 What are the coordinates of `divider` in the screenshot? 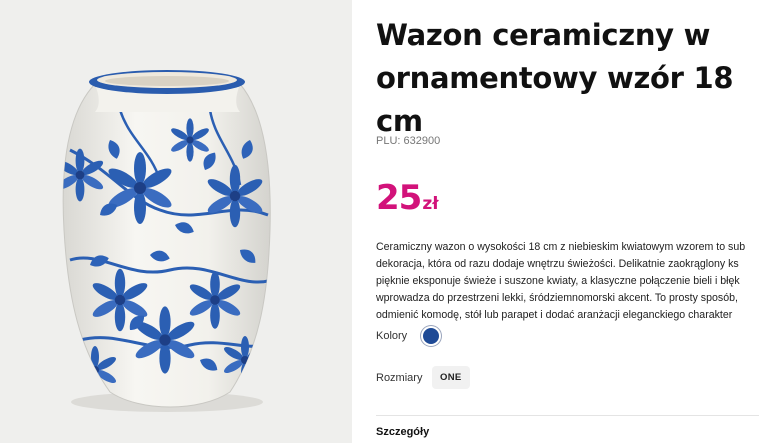 It's located at (567, 415).